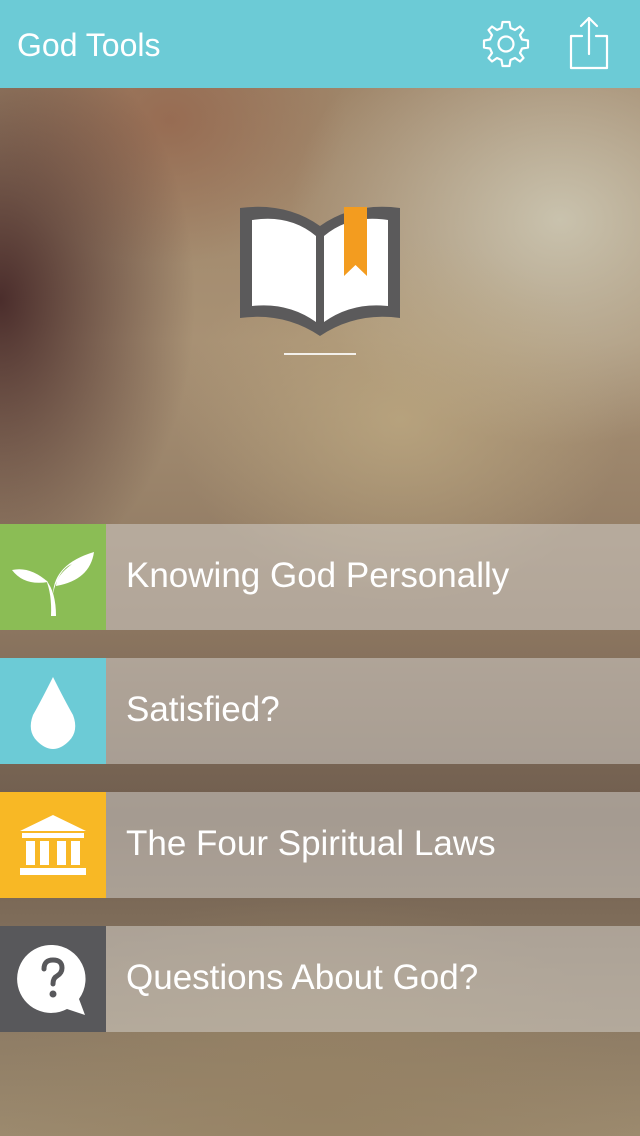 The height and width of the screenshot is (1136, 640). I want to click on menu-label-container: Knowing God Personally, so click(373, 577).